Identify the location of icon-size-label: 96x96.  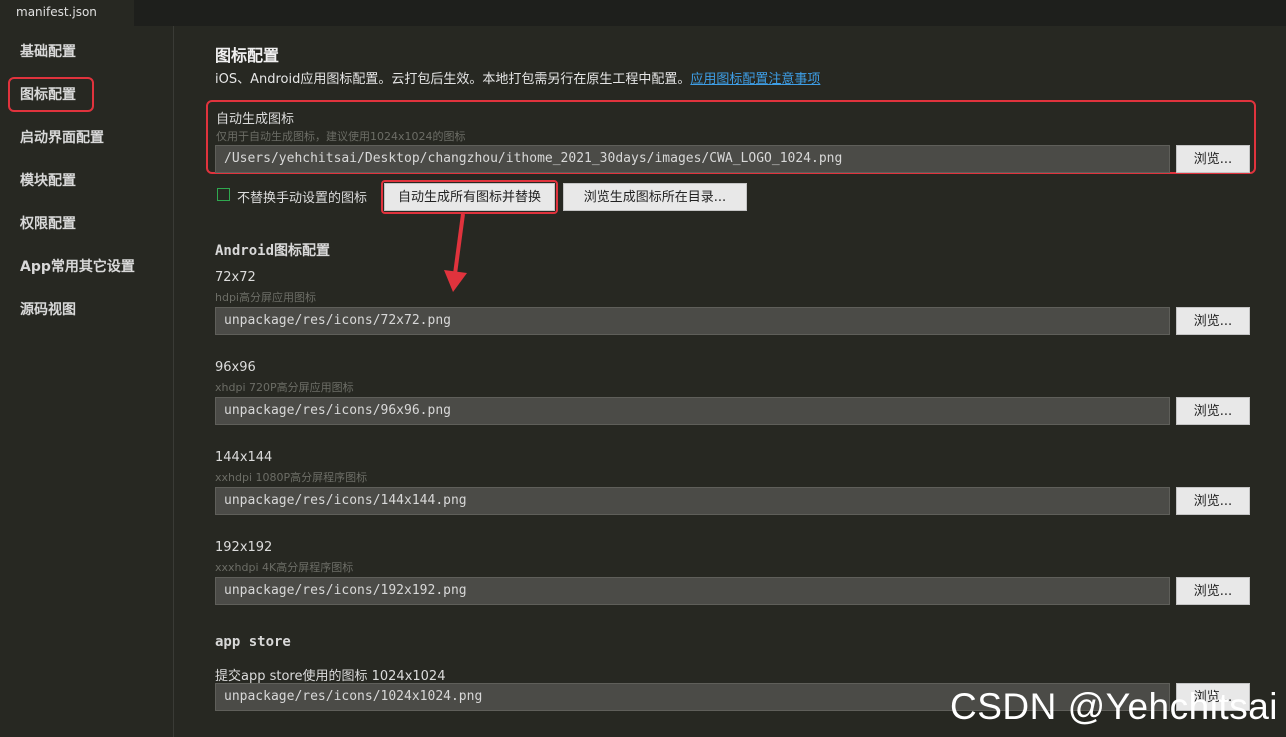
(235, 367).